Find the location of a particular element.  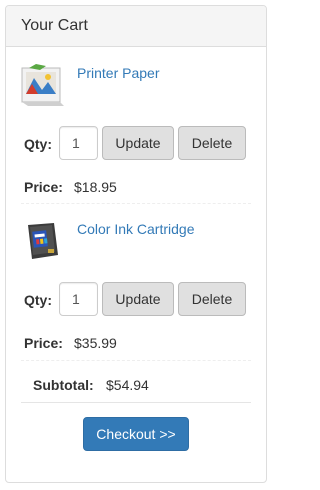

item-name-color-ink-cartridge: Color Ink Cartridge is located at coordinates (136, 229).